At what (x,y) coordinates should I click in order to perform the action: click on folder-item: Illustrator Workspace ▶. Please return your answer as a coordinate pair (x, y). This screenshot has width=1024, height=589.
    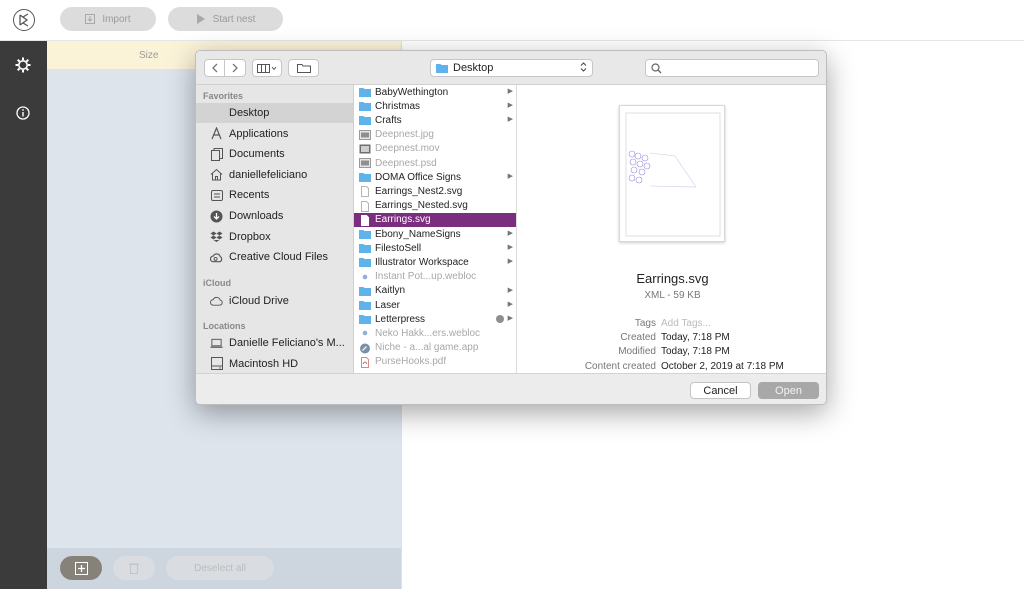
    Looking at the image, I should click on (435, 262).